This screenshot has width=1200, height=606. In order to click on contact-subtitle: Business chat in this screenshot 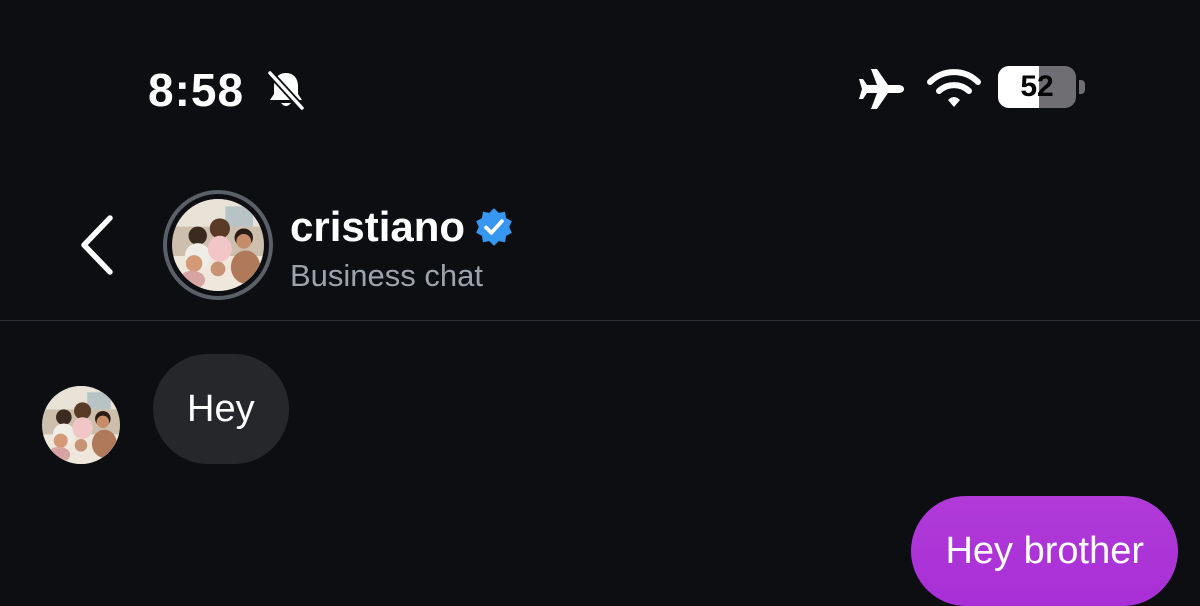, I will do `click(386, 275)`.